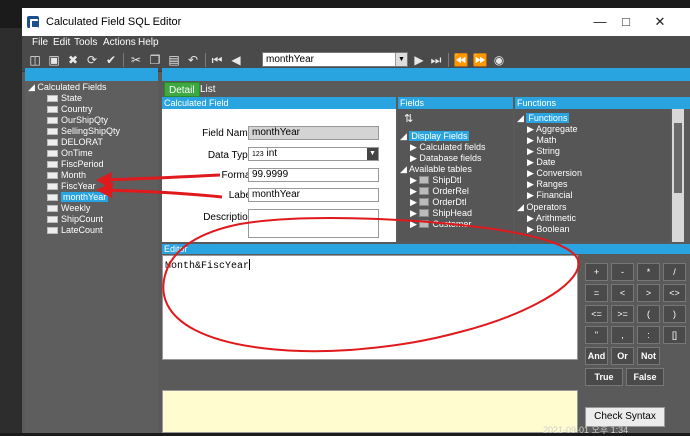 This screenshot has width=690, height=436. I want to click on clear-icon: ✔, so click(111, 60).